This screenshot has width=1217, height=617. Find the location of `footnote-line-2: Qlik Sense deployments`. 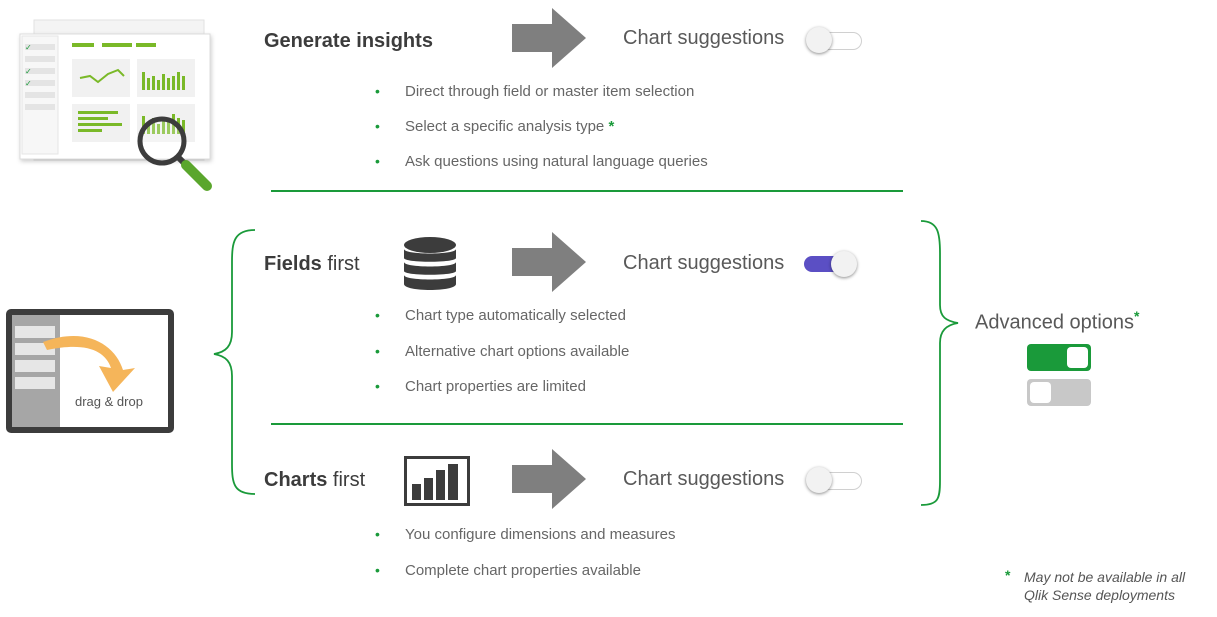

footnote-line-2: Qlik Sense deployments is located at coordinates (1099, 595).